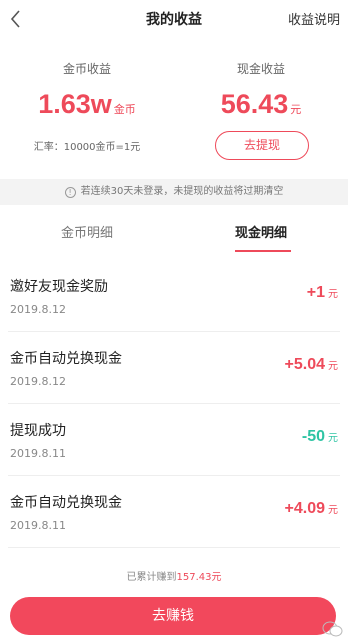 This screenshot has height=642, width=348. Describe the element at coordinates (124, 109) in the screenshot. I see `coin-unit: 金币` at that location.